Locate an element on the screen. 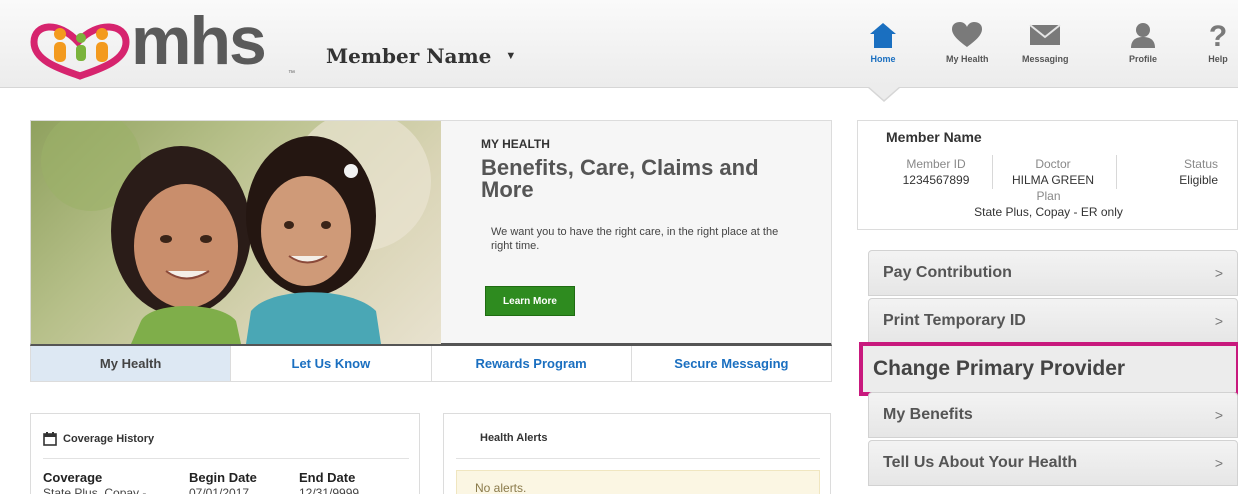 The height and width of the screenshot is (494, 1238). hero-title: Benefits, Care, Claims and More is located at coordinates (620, 178).